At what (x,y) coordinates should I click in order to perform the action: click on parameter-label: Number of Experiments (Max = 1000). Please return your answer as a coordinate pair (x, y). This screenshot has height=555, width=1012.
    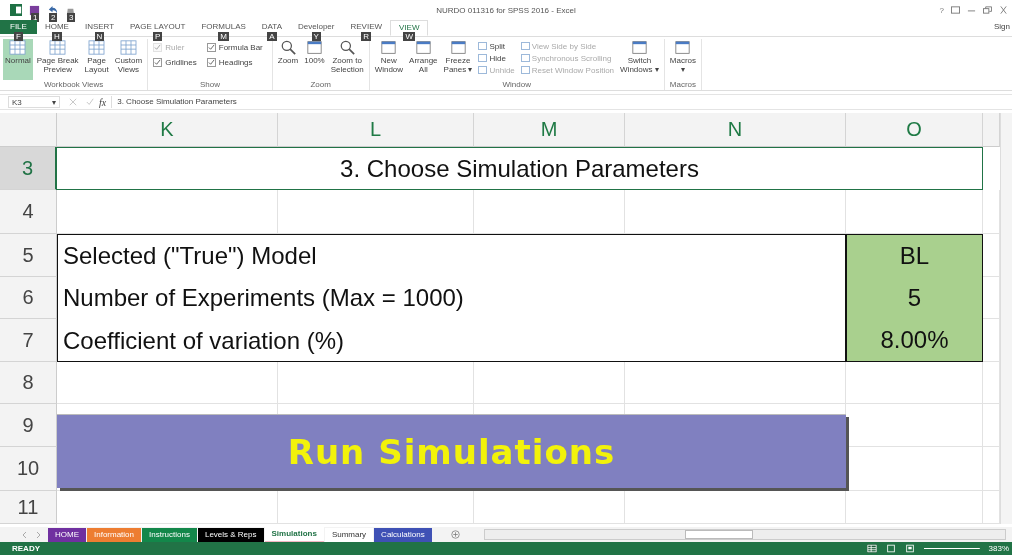
    Looking at the image, I should click on (263, 298).